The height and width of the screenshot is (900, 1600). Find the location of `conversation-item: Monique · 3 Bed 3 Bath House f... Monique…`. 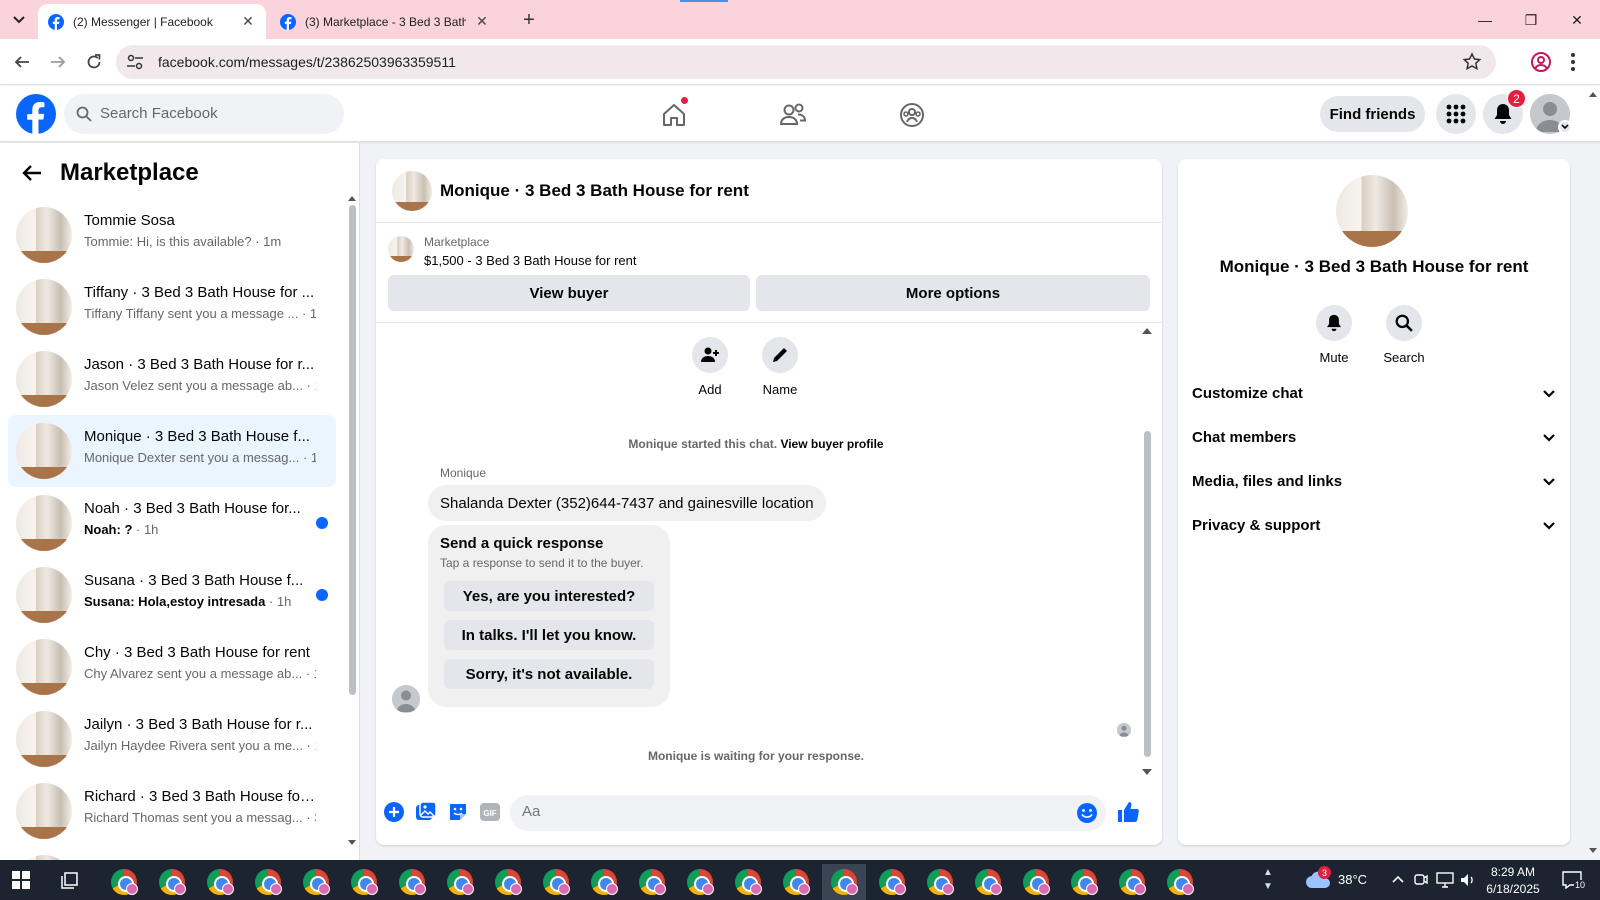

conversation-item: Monique · 3 Bed 3 Bath House f... Monique… is located at coordinates (172, 451).